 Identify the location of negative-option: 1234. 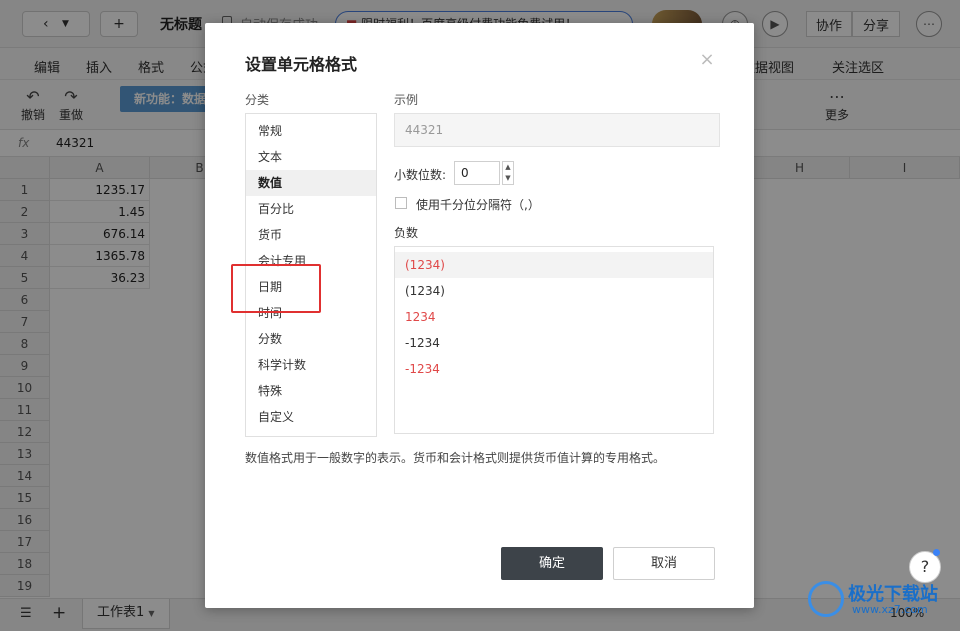
(554, 317).